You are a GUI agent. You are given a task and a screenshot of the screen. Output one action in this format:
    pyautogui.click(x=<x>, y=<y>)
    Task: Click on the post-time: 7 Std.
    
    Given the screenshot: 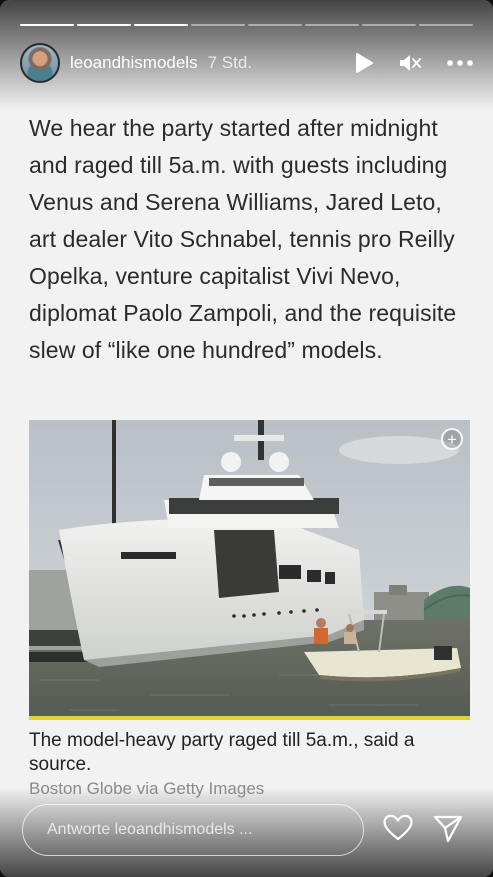 What is the action you would take?
    pyautogui.click(x=230, y=62)
    